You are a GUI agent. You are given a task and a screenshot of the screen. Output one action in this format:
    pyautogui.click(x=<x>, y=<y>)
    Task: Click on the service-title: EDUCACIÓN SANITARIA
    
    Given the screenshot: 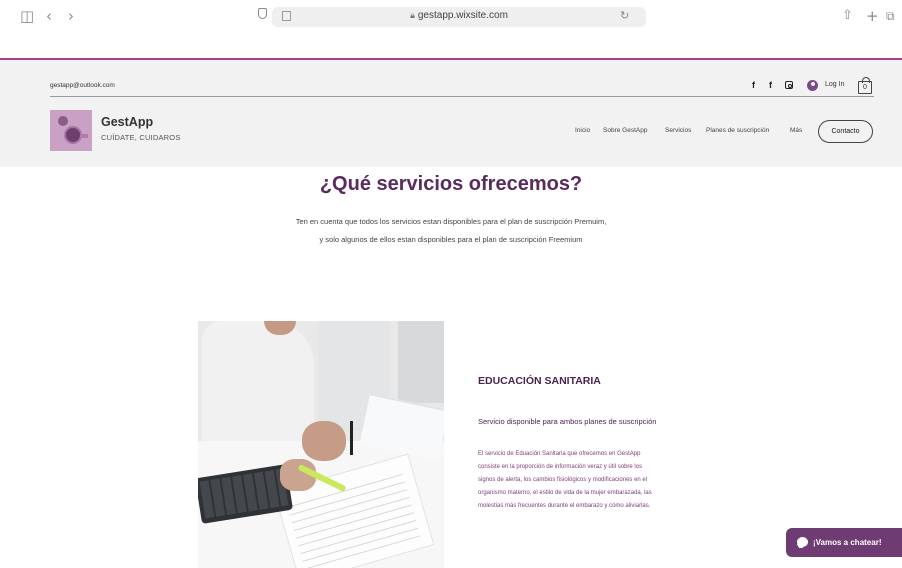 What is the action you would take?
    pyautogui.click(x=539, y=381)
    